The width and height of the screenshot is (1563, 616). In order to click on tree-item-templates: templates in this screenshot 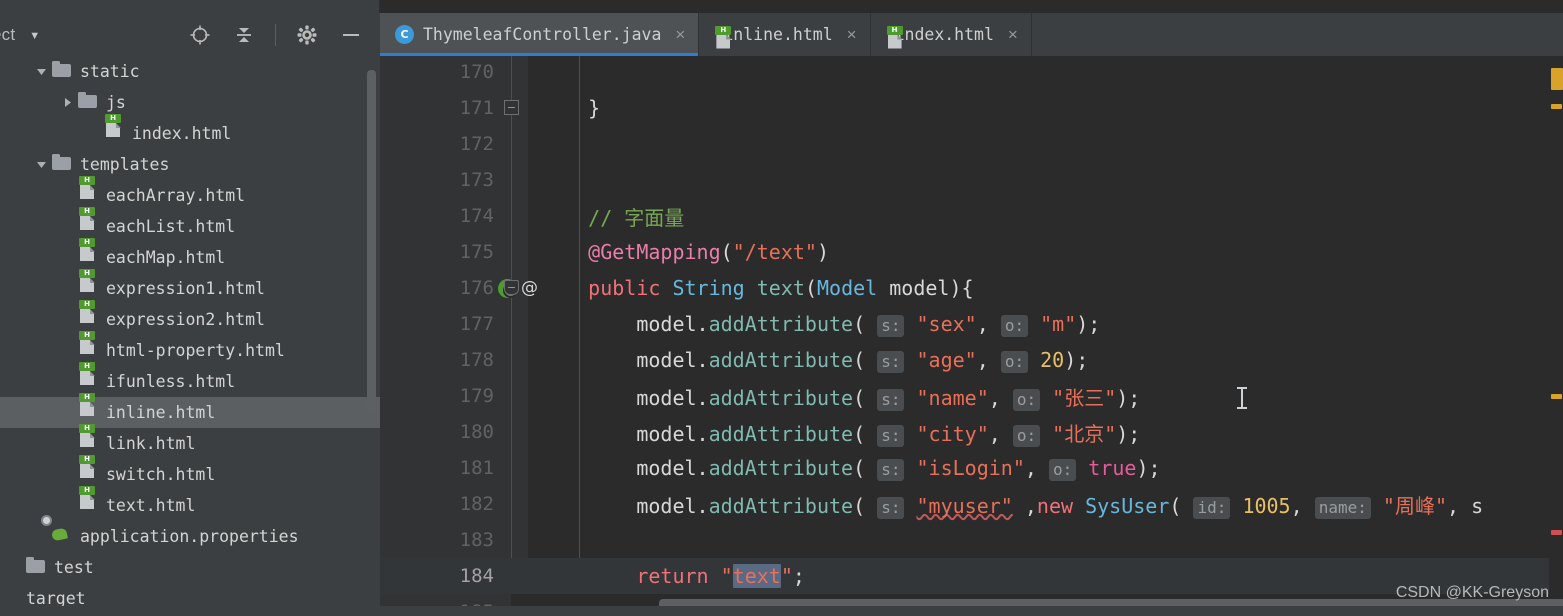, I will do `click(190, 164)`.